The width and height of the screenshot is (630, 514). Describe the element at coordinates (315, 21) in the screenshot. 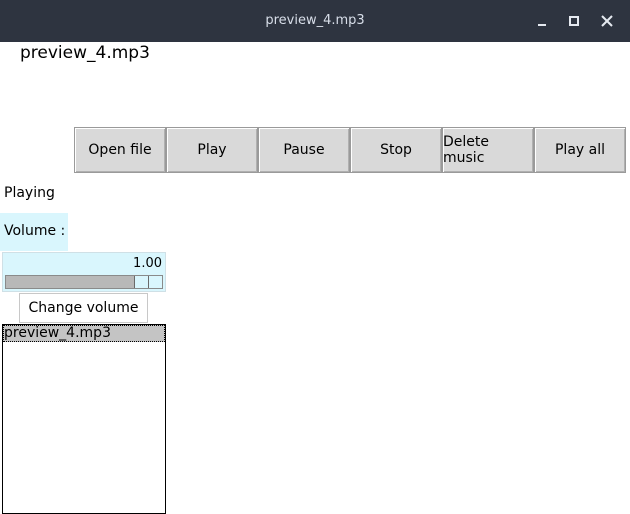

I see `window-titlebar: preview_4.mp3` at that location.